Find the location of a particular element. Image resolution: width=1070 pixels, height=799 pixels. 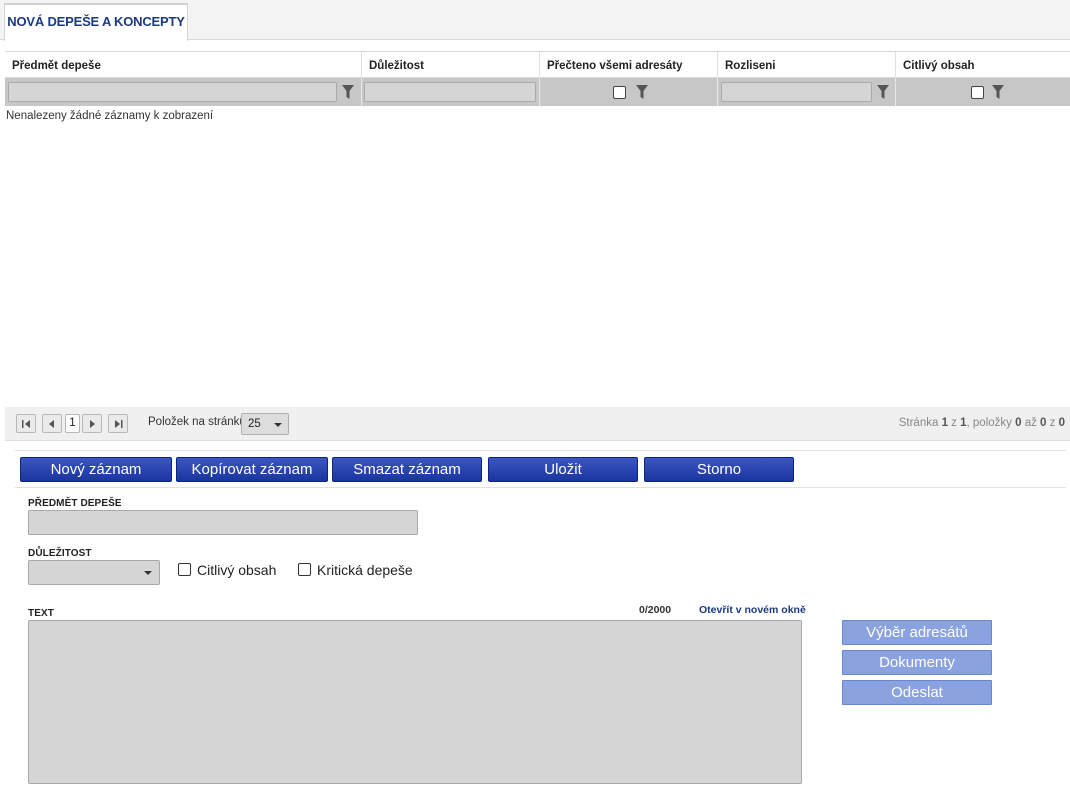

subject-input is located at coordinates (223, 522).